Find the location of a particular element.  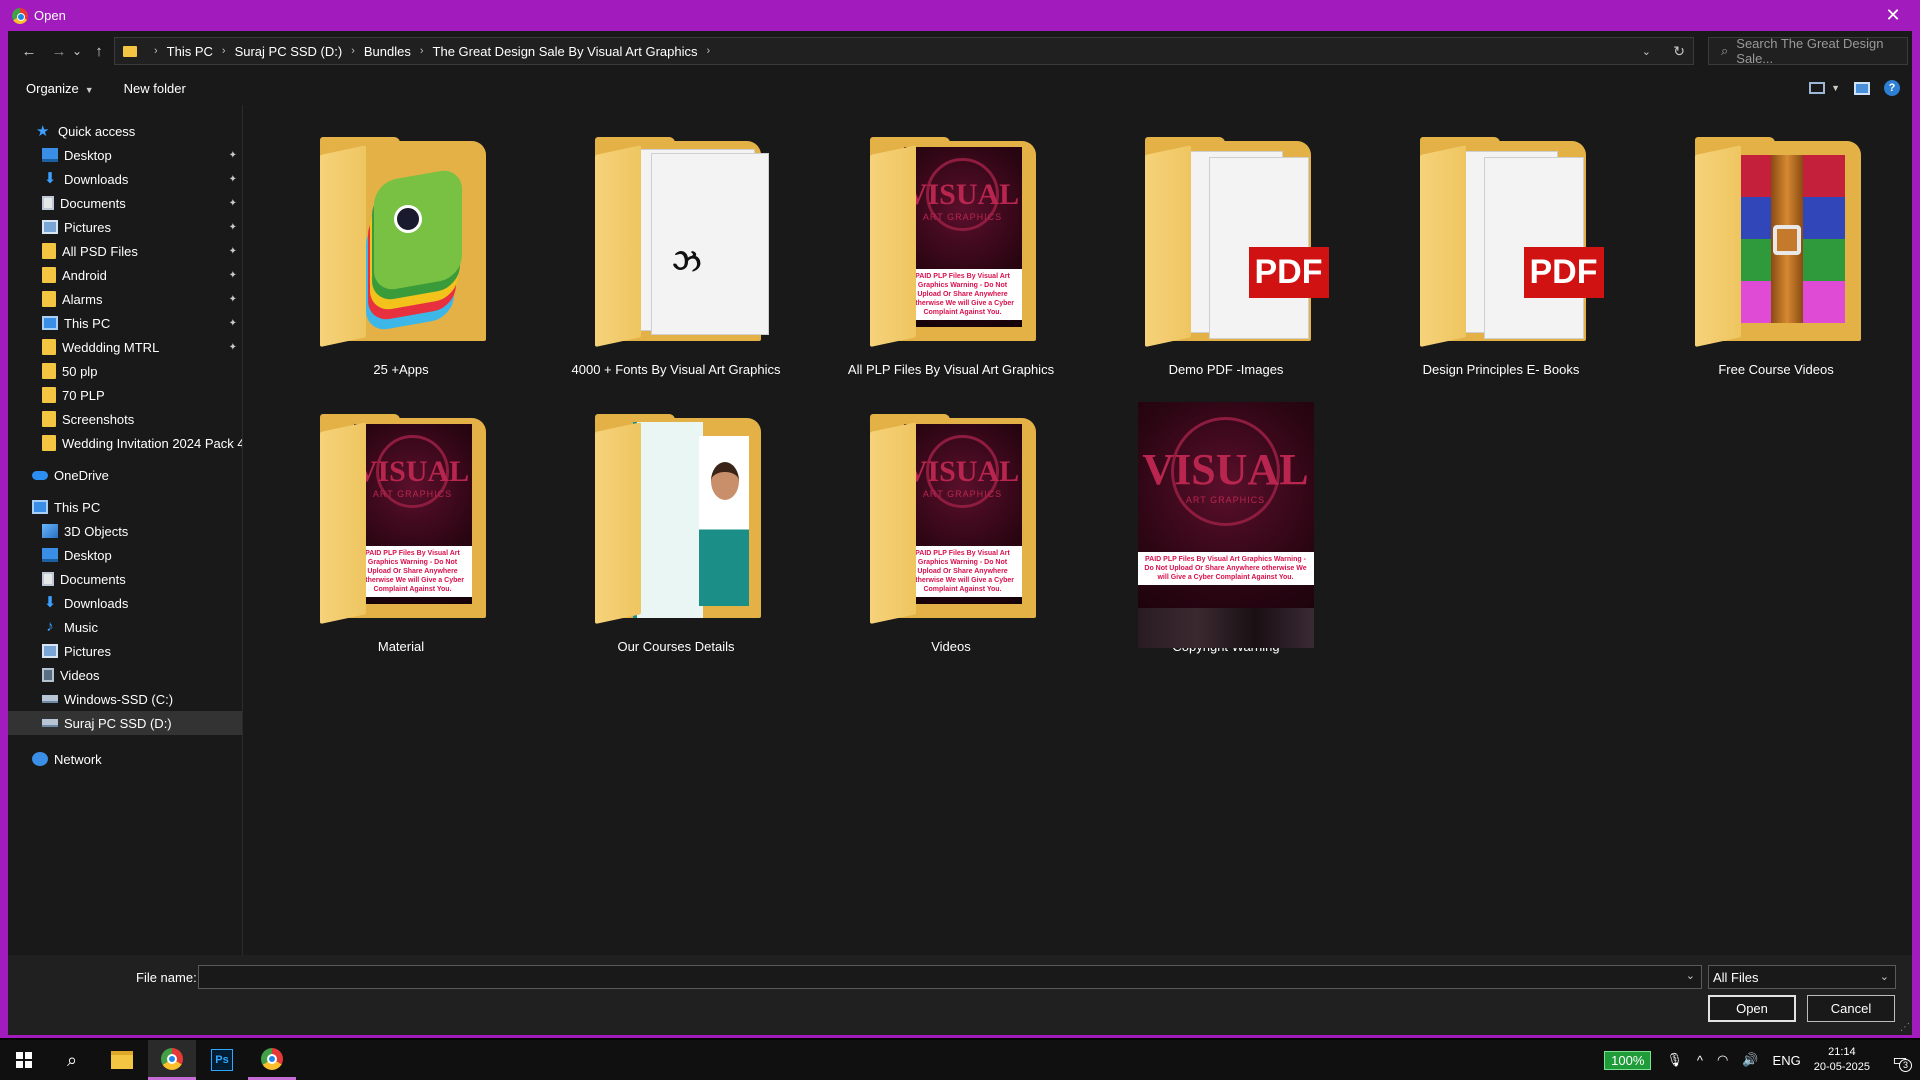

battery-indicator: 100% is located at coordinates (1628, 1060).